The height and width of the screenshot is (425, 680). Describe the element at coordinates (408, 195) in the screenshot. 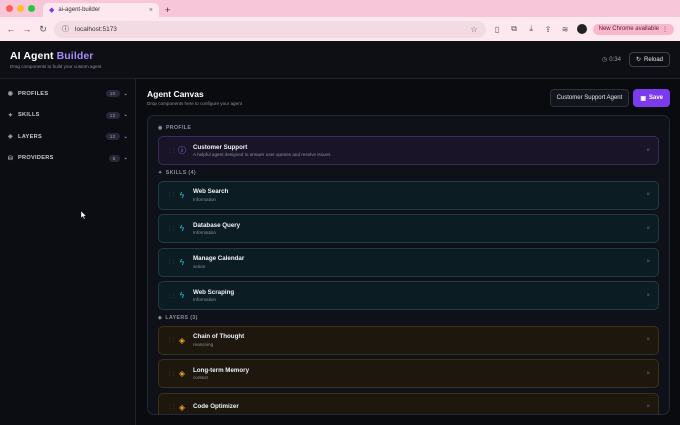

I see `skill-card: ⋮⋮ ϟ Web Search Information ×` at that location.